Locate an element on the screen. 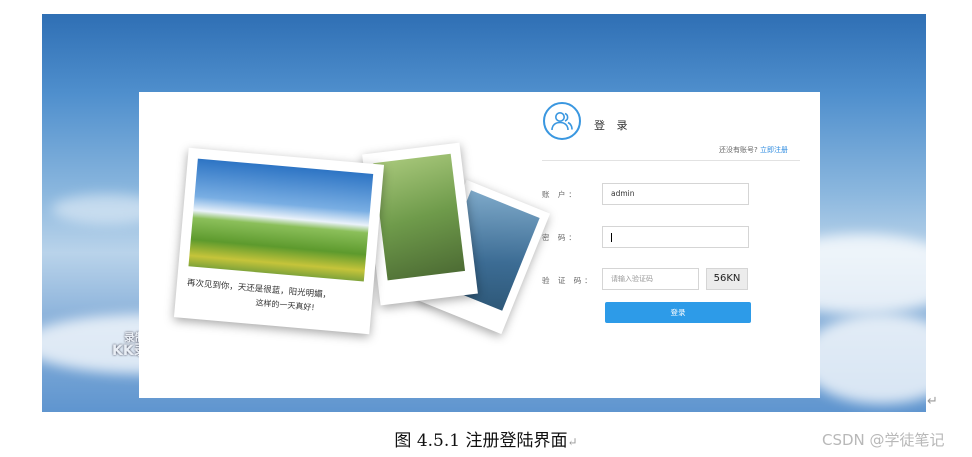 This screenshot has height=457, width=972. return-mark: ↵ is located at coordinates (932, 401).